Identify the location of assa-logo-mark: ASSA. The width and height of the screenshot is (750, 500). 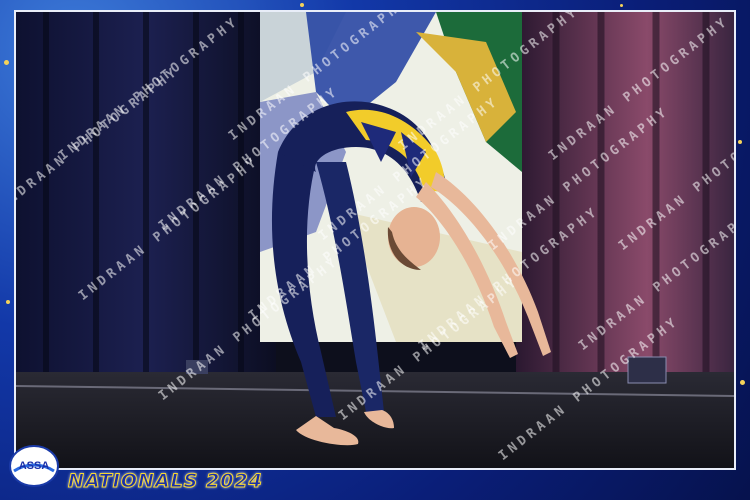
(34, 466).